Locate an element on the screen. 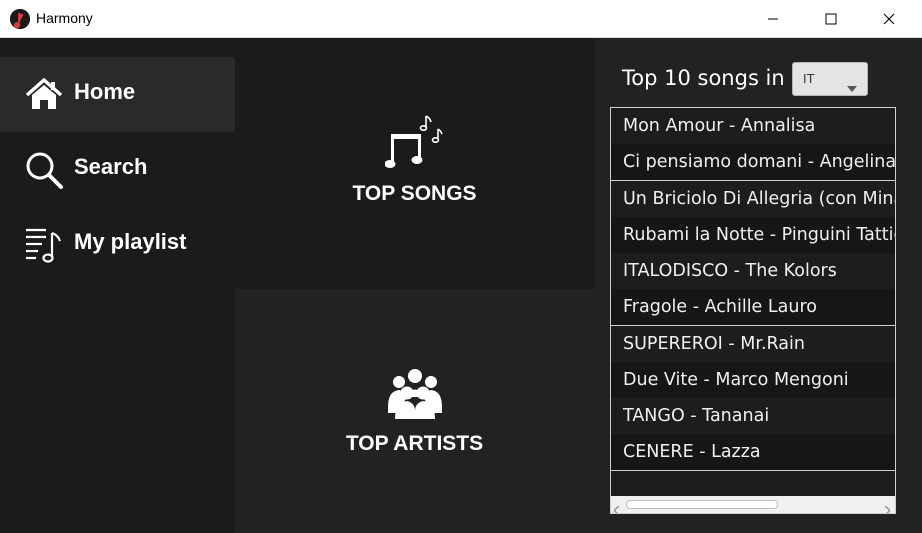 This screenshot has height=533, width=922. people-group-icon is located at coordinates (415, 396).